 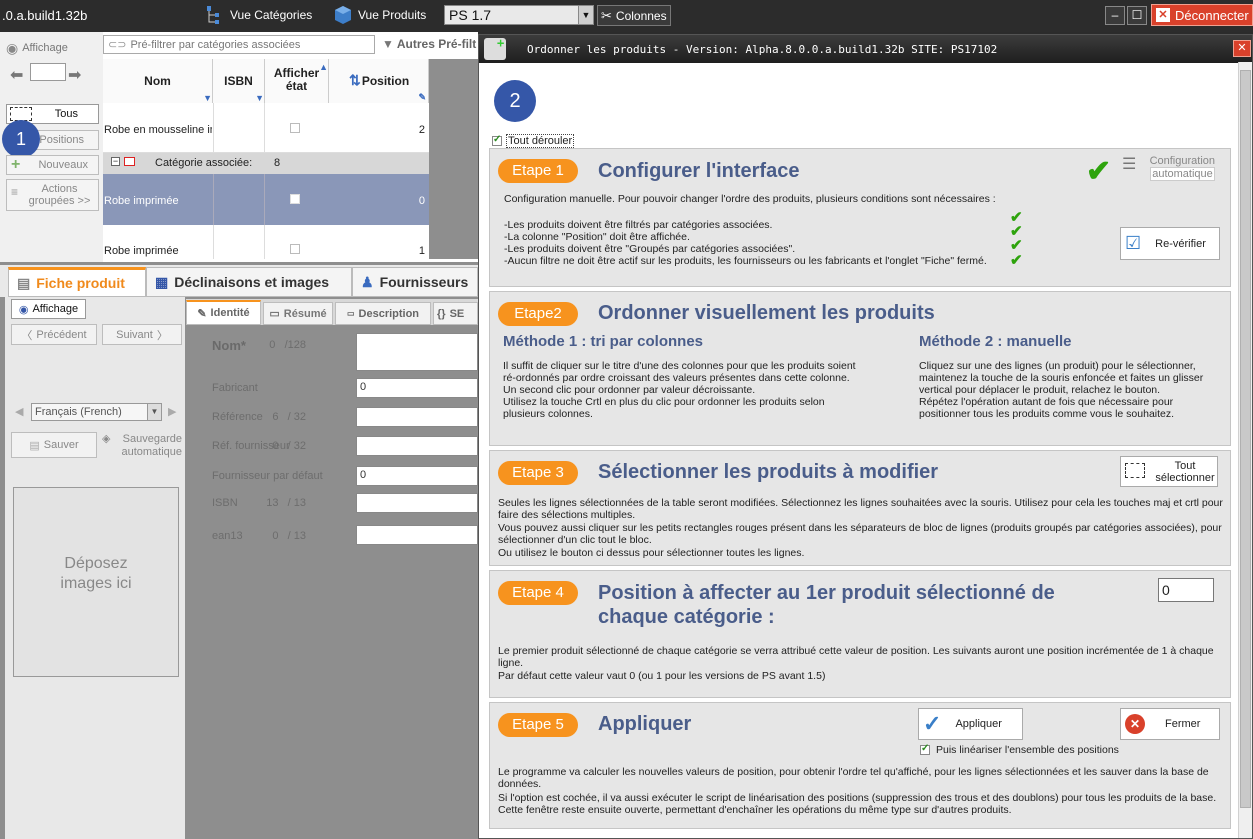 I want to click on chevron-down-icon: ▼, so click(x=154, y=412).